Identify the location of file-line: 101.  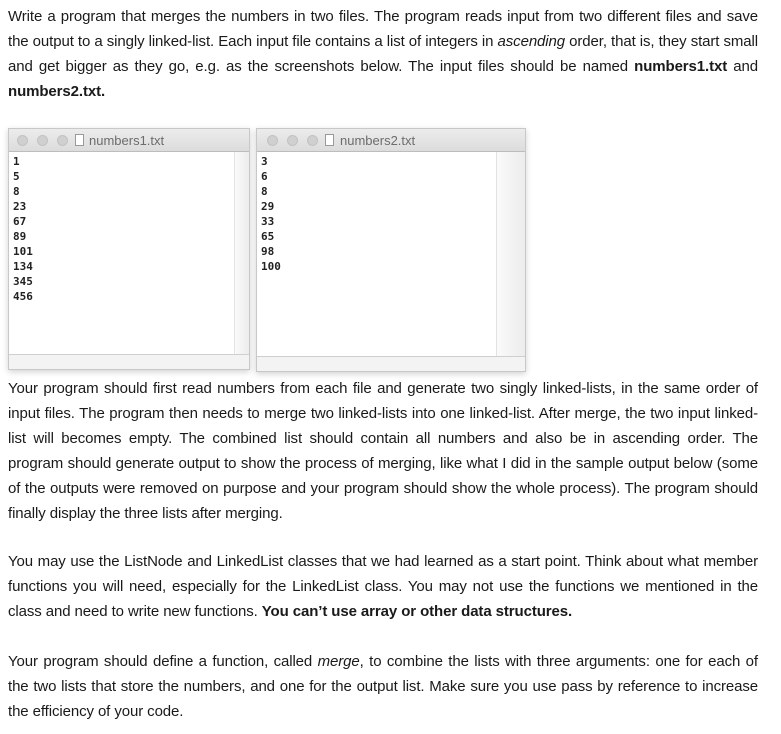
(23, 251).